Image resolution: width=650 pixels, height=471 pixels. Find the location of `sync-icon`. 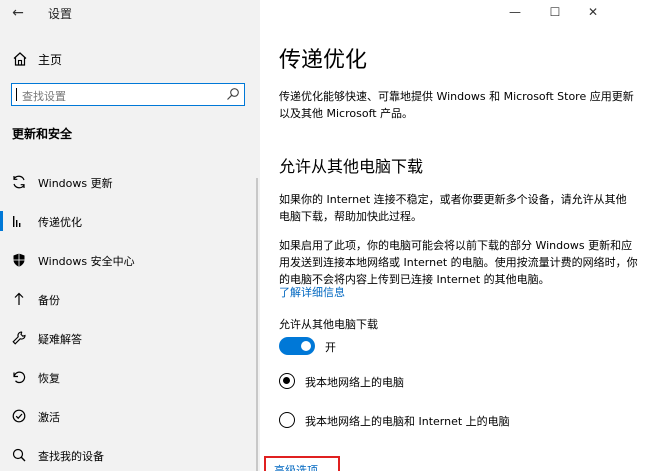

sync-icon is located at coordinates (19, 182).